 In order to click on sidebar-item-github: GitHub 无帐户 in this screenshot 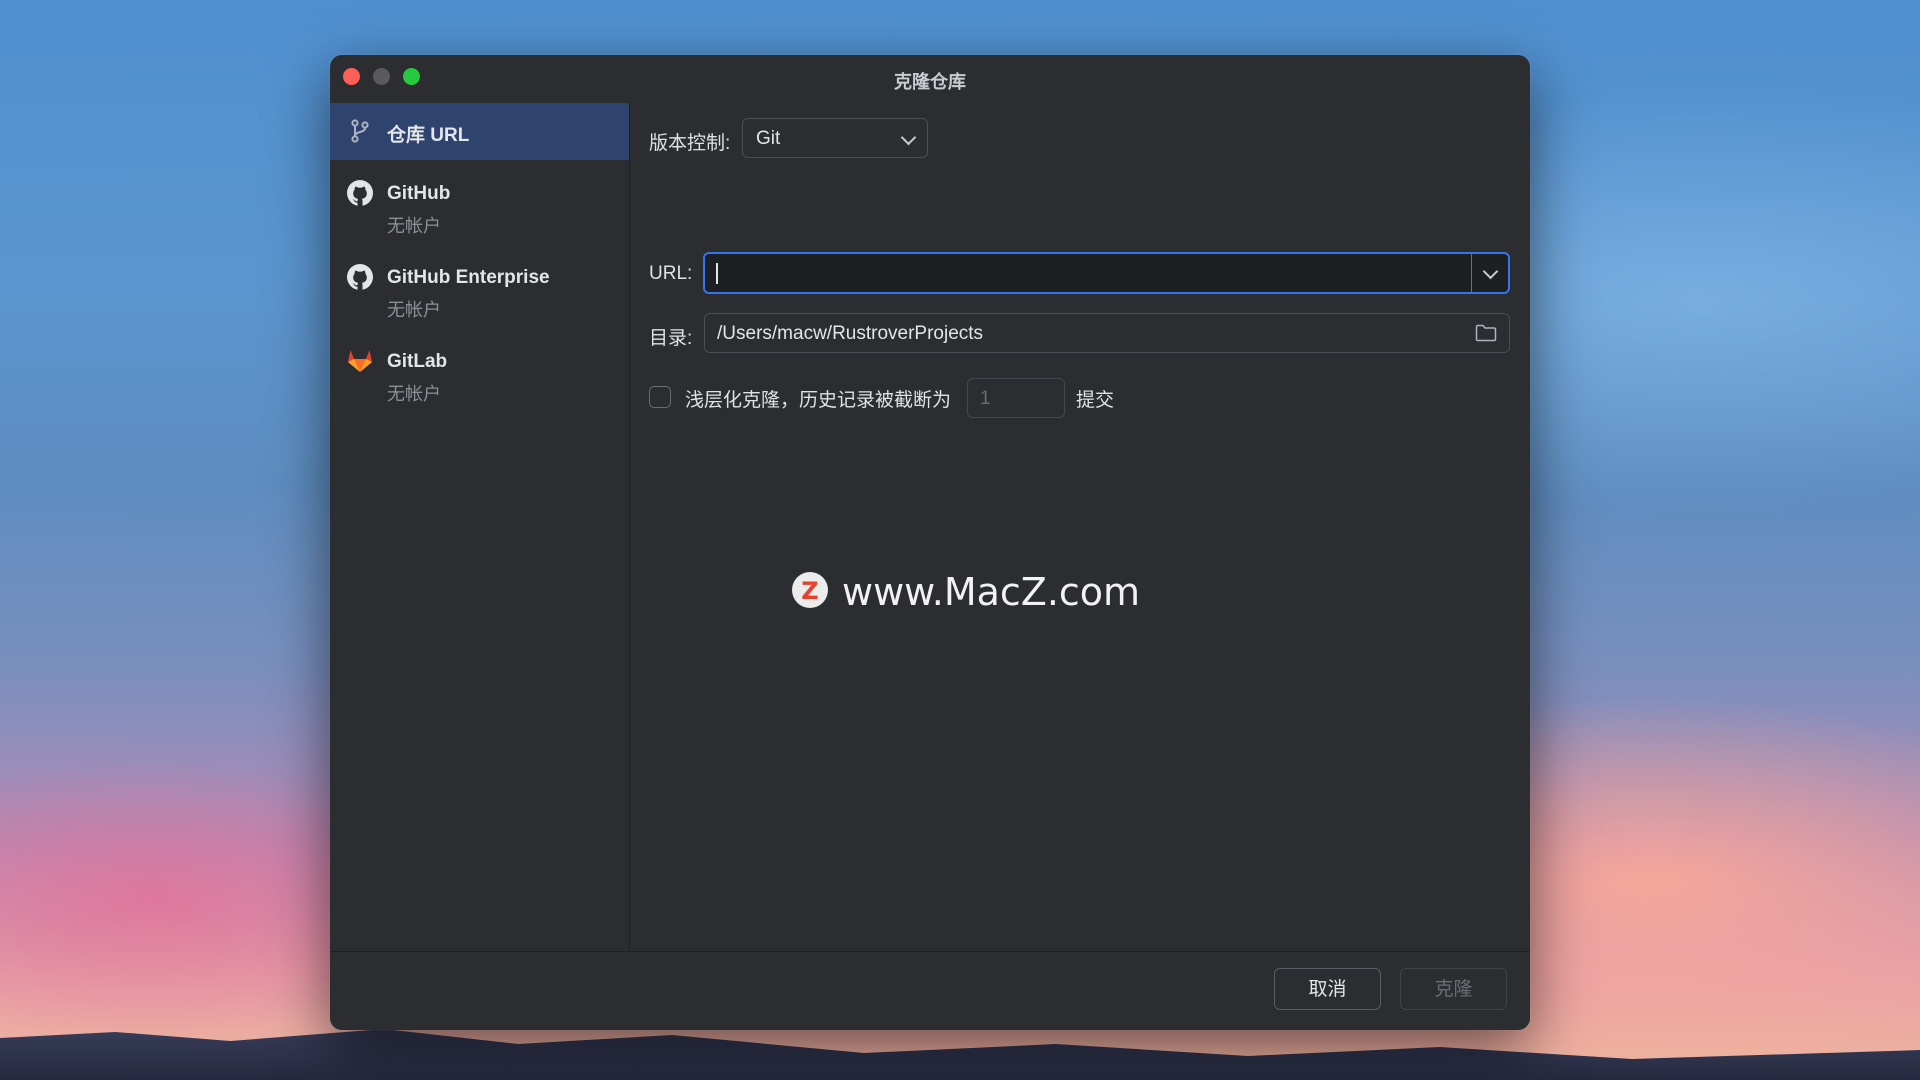, I will do `click(479, 208)`.